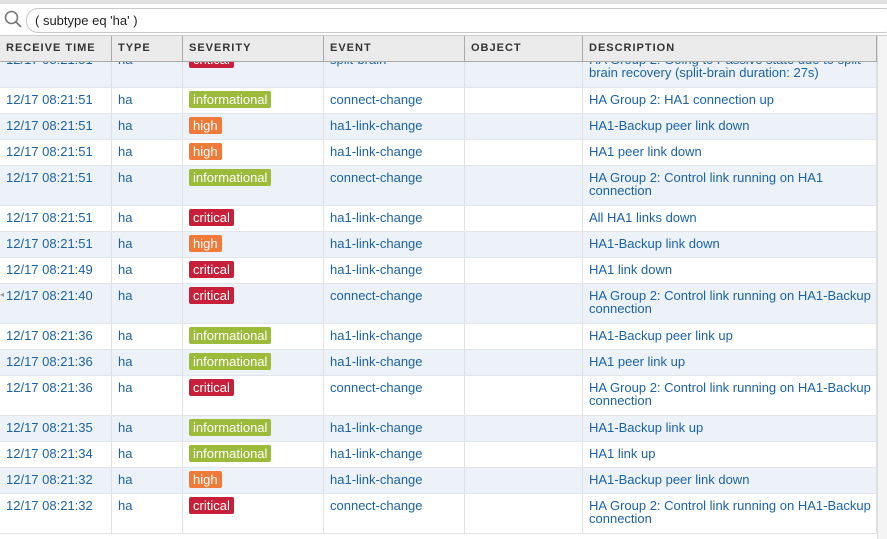 This screenshot has width=887, height=539. I want to click on description-cell: HA1 link down, so click(730, 270).